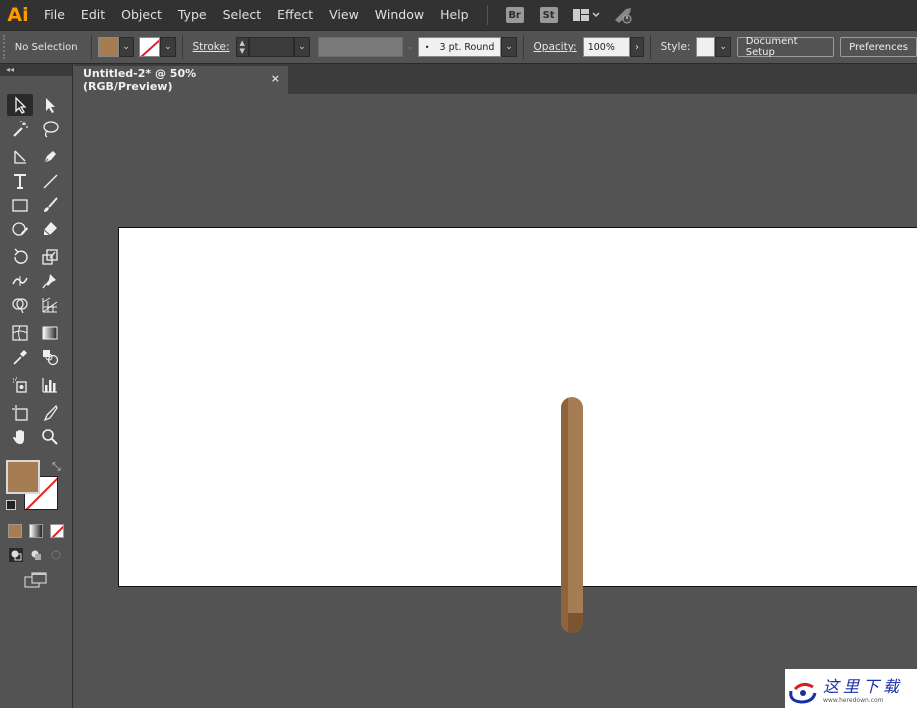 The image size is (917, 708). I want to click on draw-inside-icon, so click(56, 555).